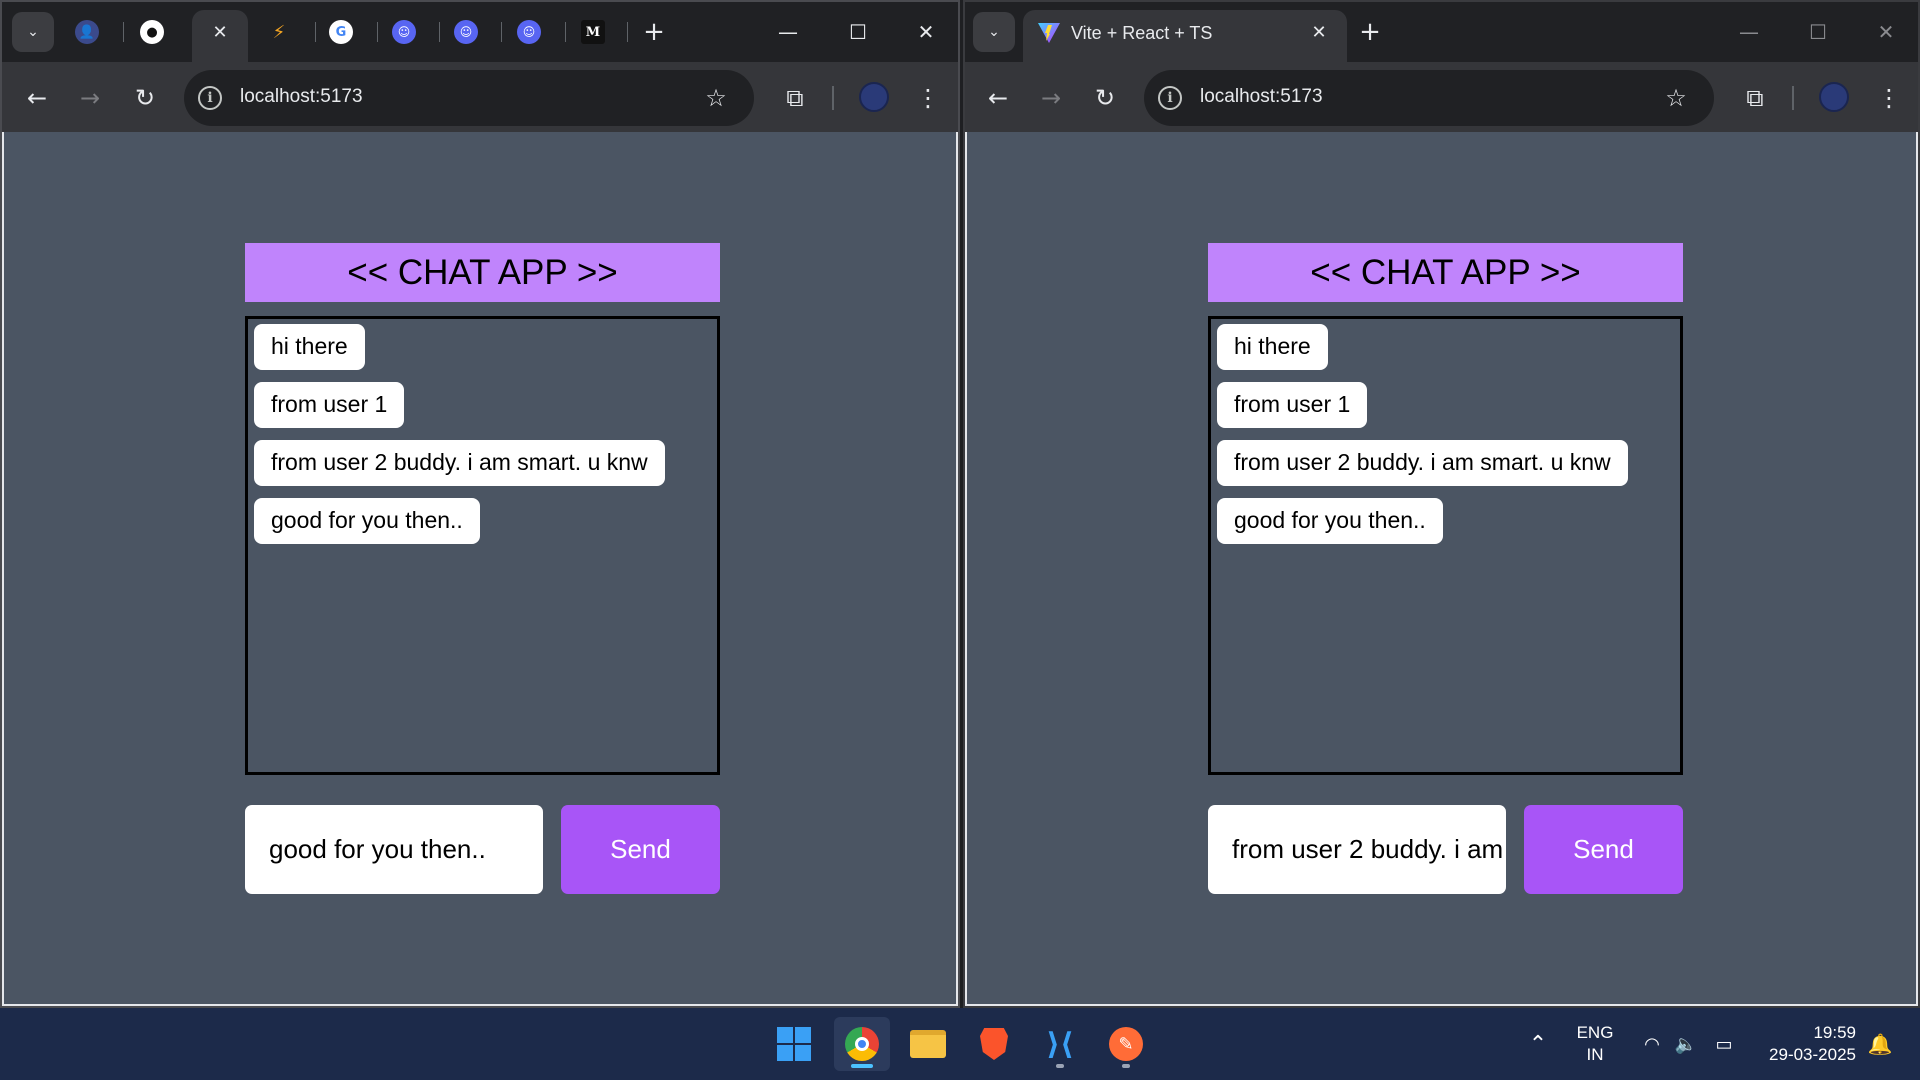 This screenshot has width=1920, height=1080. I want to click on lang-code: ENG, so click(1595, 1032).